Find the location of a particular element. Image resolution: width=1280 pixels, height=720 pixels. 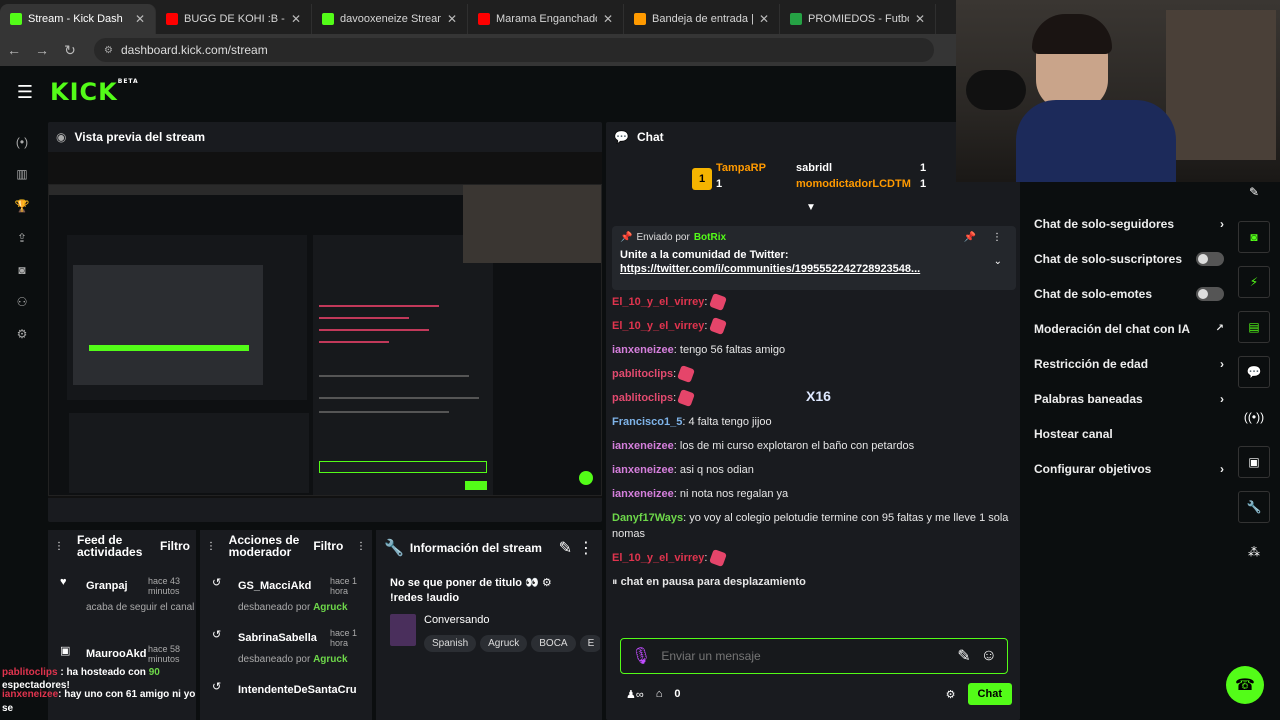

ai-icon: ✎ is located at coordinates (963, 656).